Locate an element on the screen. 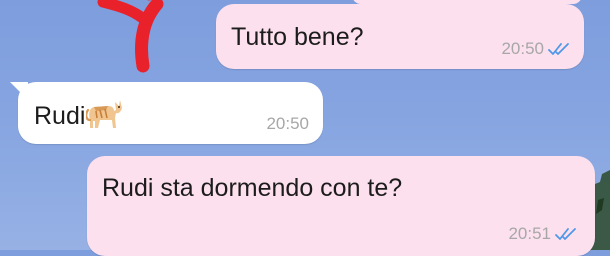 The image size is (610, 256). message-bubble-incoming: Rudi 20:50 is located at coordinates (170, 113).